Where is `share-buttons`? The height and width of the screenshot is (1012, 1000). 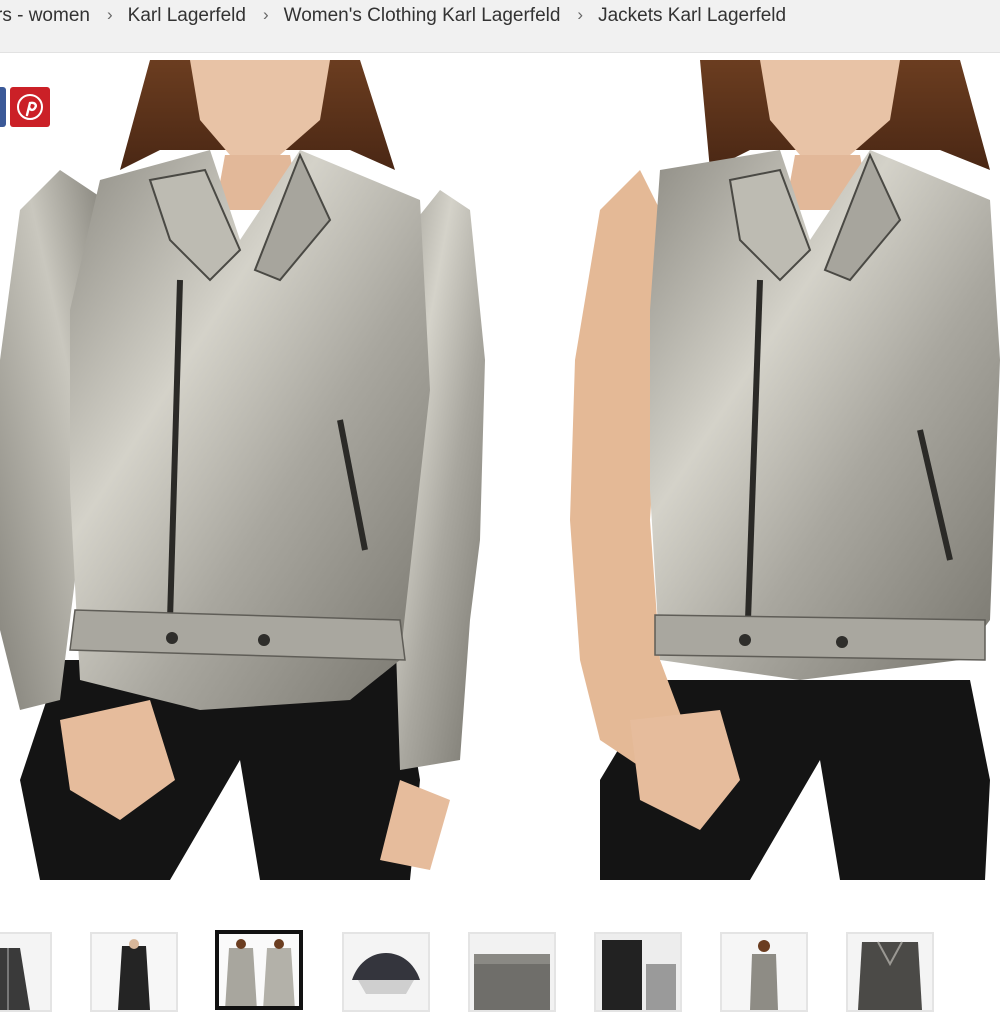
share-buttons is located at coordinates (25, 107).